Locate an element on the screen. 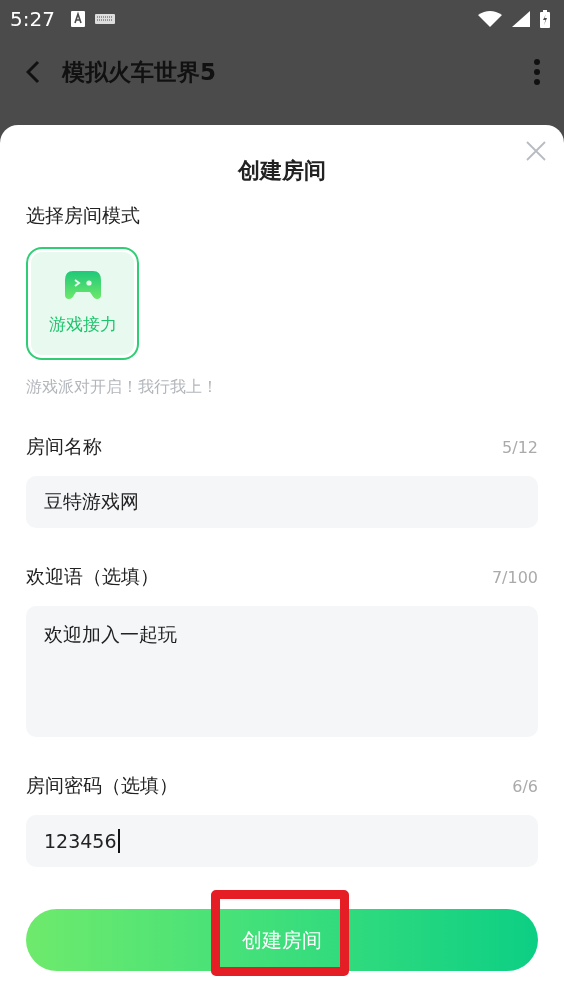 This screenshot has width=564, height=1004. mode-description: 游戏派对开启！我行我上！ is located at coordinates (122, 387).